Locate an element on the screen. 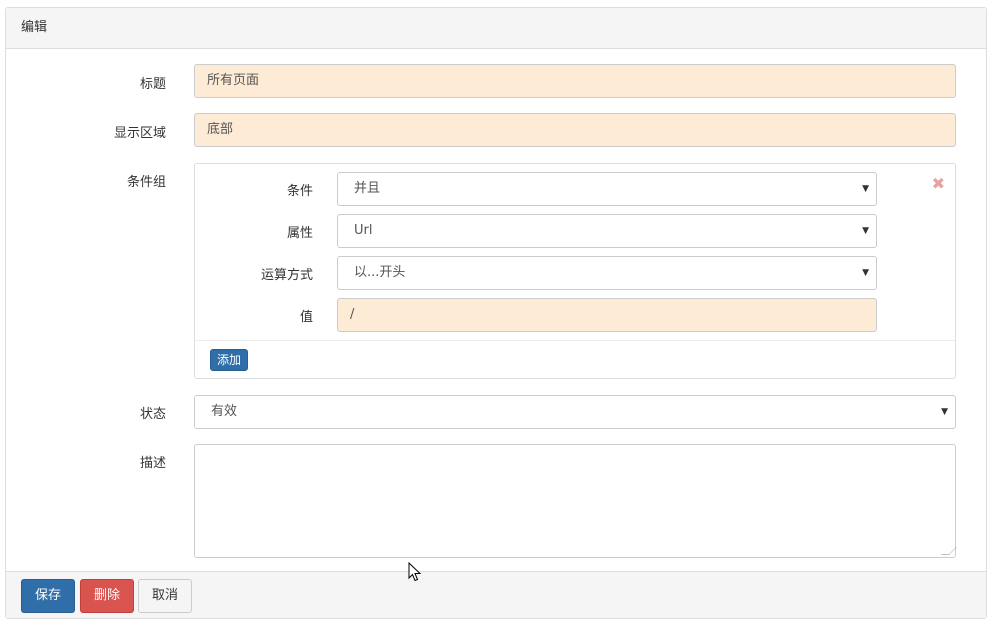  condition-select: 并且 ▼ is located at coordinates (607, 189).